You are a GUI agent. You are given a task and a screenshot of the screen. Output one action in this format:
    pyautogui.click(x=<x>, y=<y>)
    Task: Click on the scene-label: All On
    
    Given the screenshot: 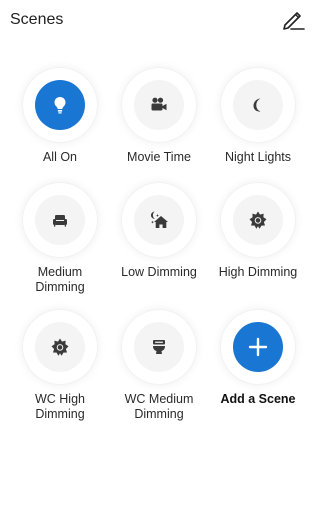 What is the action you would take?
    pyautogui.click(x=60, y=157)
    